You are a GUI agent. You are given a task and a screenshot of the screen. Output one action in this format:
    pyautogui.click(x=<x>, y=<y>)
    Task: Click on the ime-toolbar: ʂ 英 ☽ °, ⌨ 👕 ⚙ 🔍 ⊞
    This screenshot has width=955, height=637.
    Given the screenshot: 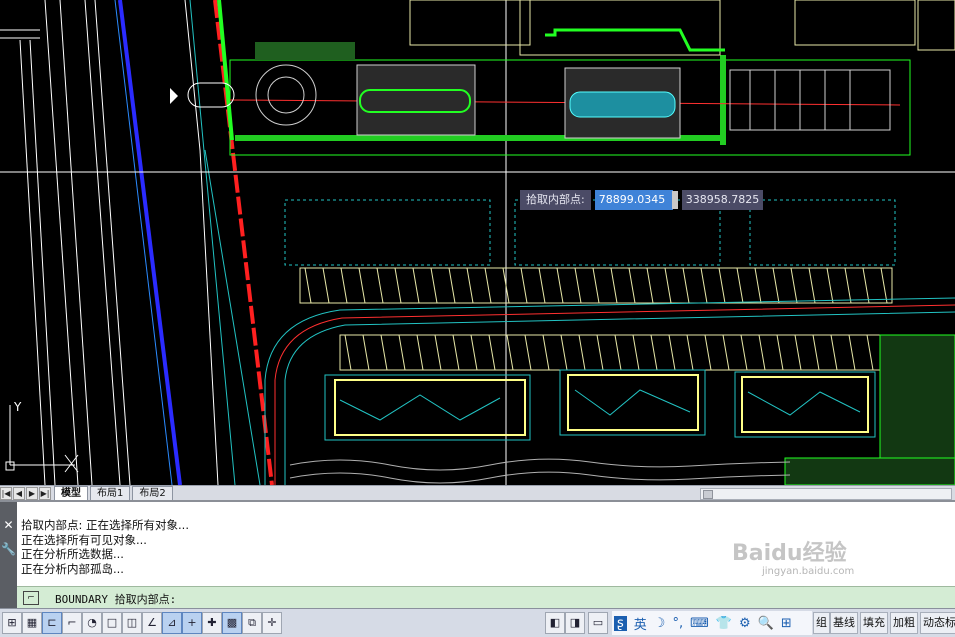 What is the action you would take?
    pyautogui.click(x=712, y=623)
    